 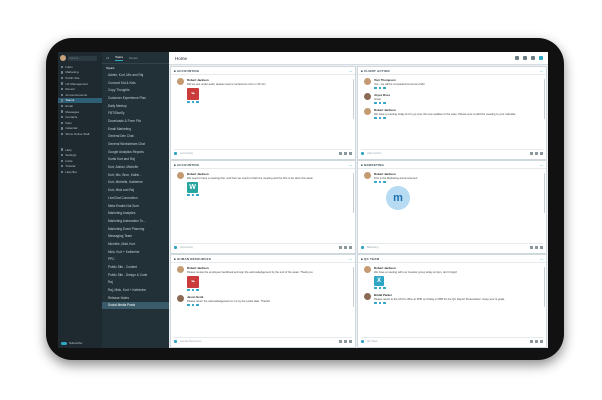 What do you see at coordinates (135, 90) in the screenshot?
I see `topic-item: Copy Thoughts` at bounding box center [135, 90].